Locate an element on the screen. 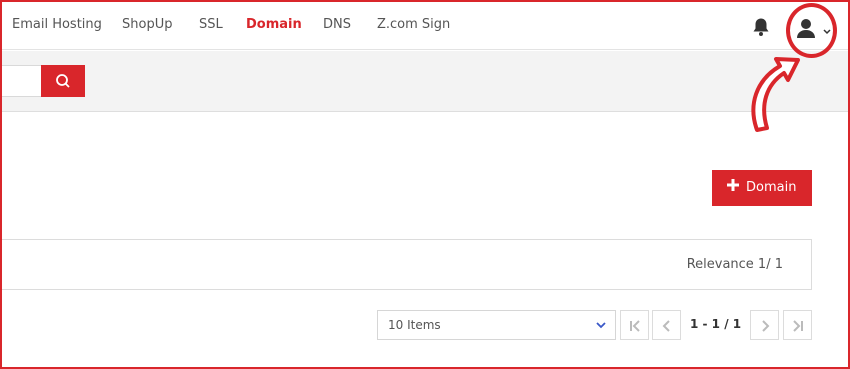  first-page-button is located at coordinates (634, 325).